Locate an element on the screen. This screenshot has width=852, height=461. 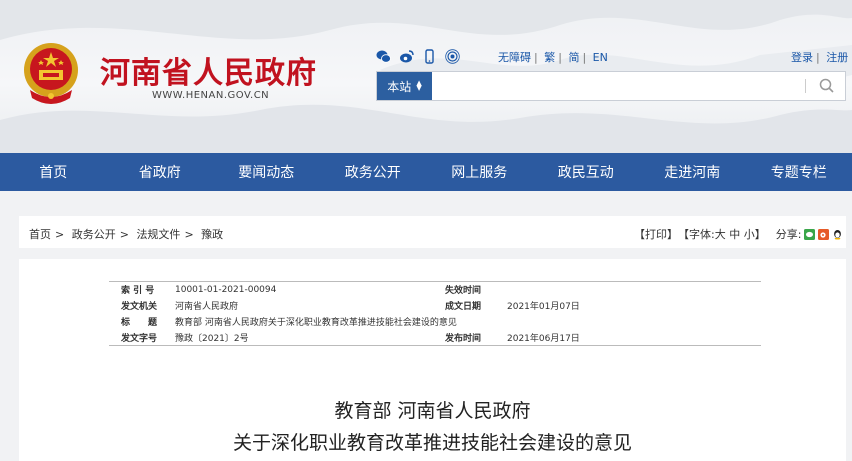
national-emblem-icon is located at coordinates (51, 73).